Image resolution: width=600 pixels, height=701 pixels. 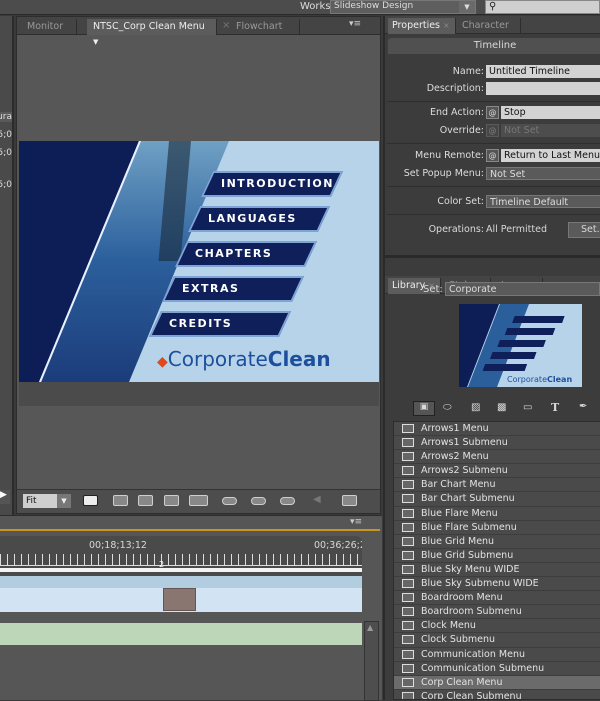 I want to click on audio-track, so click(x=181, y=634).